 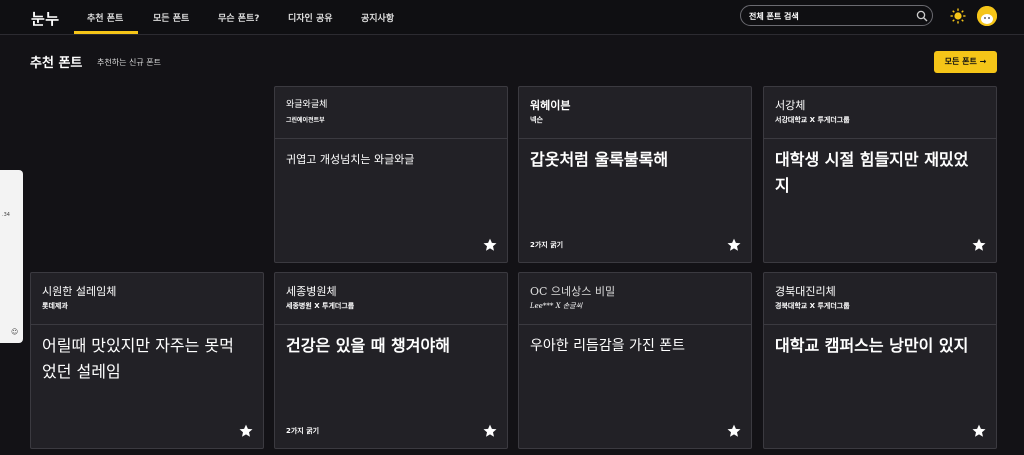 What do you see at coordinates (391, 360) in the screenshot?
I see `font-card: 세종병원체 세종병원 X 투게더그룹 건강은 있을 때 챙겨야해 2가지 굵기` at bounding box center [391, 360].